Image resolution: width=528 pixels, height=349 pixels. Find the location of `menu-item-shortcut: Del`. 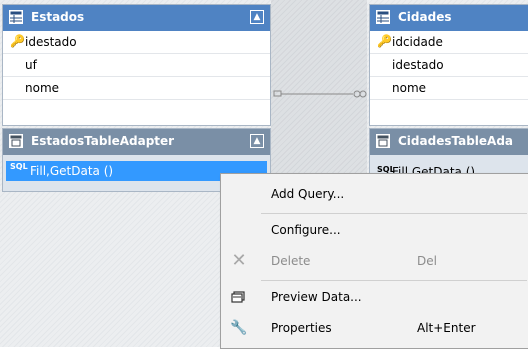

menu-item-shortcut: Del is located at coordinates (427, 261).